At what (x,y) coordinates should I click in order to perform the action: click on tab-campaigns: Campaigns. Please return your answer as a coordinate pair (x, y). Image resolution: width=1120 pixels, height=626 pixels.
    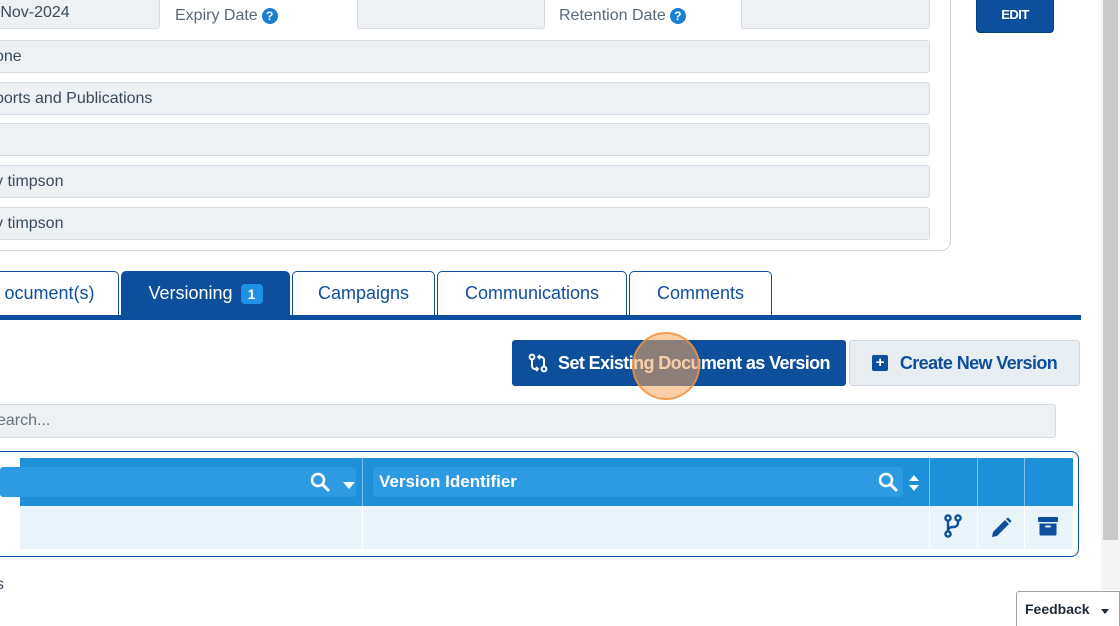
    Looking at the image, I should click on (363, 293).